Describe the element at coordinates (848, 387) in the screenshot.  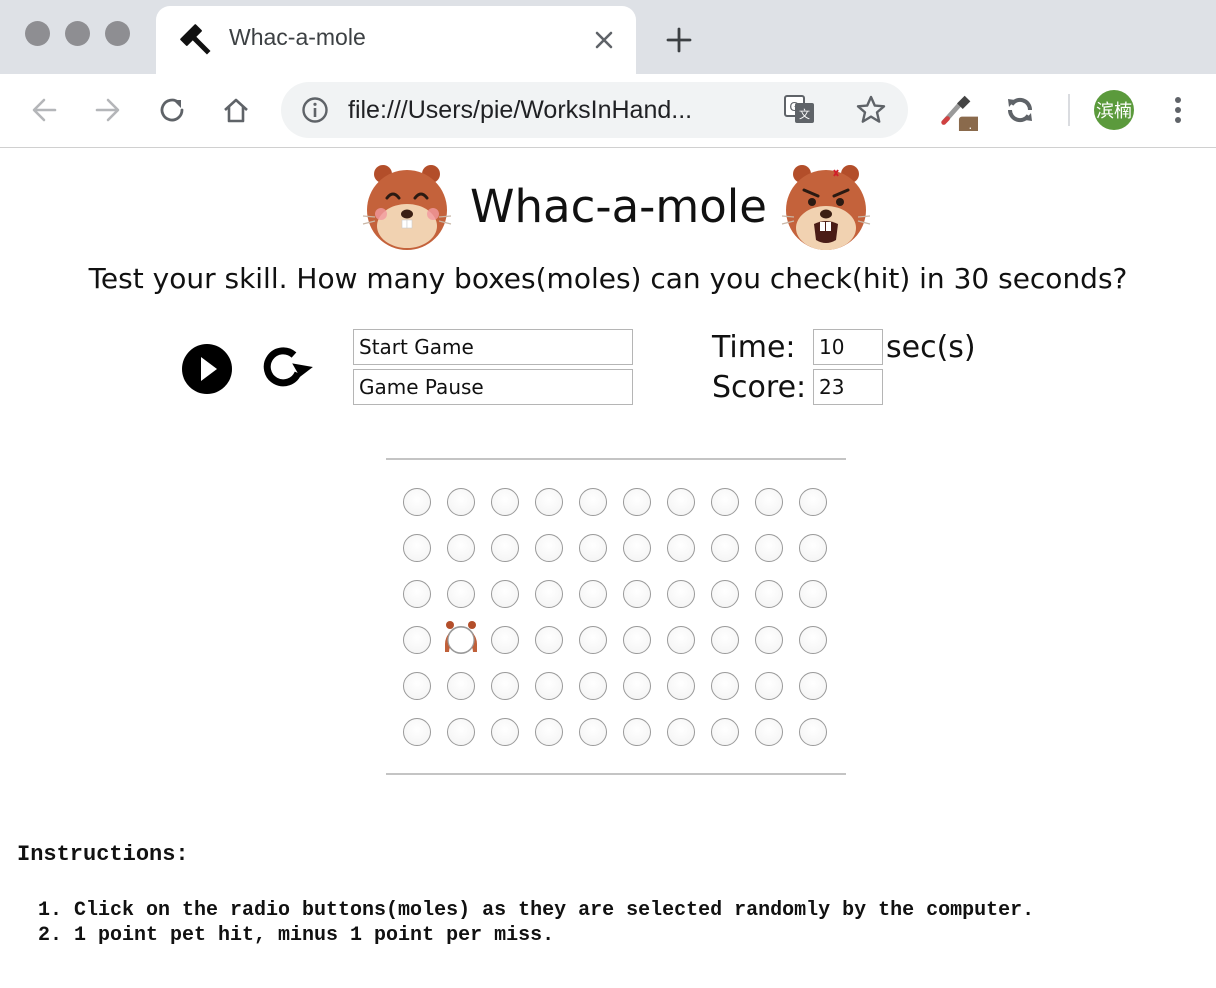
I see `score-field: 23` at that location.